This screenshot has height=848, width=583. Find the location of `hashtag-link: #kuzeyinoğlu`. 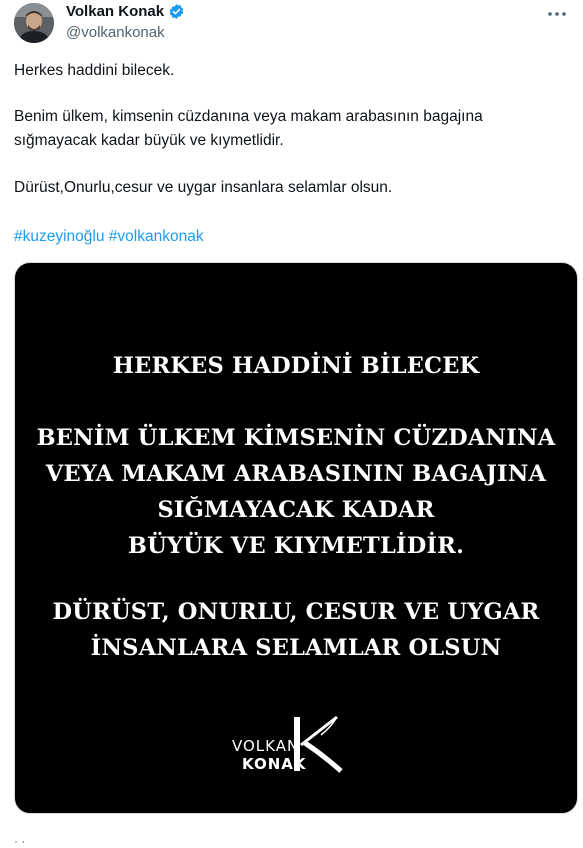

hashtag-link: #kuzeyinoğlu is located at coordinates (59, 236).